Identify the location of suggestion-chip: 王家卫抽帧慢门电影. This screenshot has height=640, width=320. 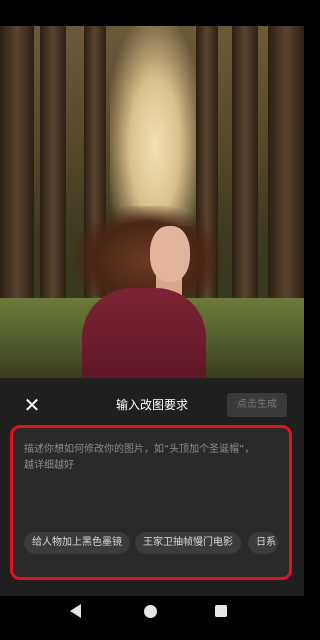
(188, 543).